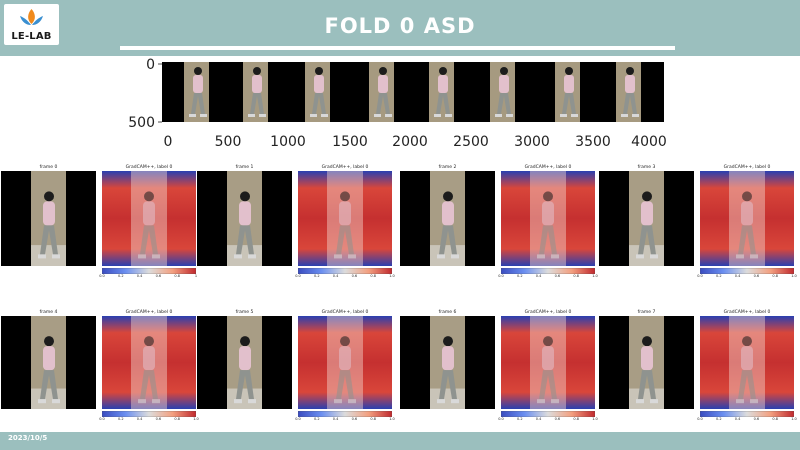 The width and height of the screenshot is (800, 450). What do you see at coordinates (244, 167) in the screenshot?
I see `frame-label: frame 1` at bounding box center [244, 167].